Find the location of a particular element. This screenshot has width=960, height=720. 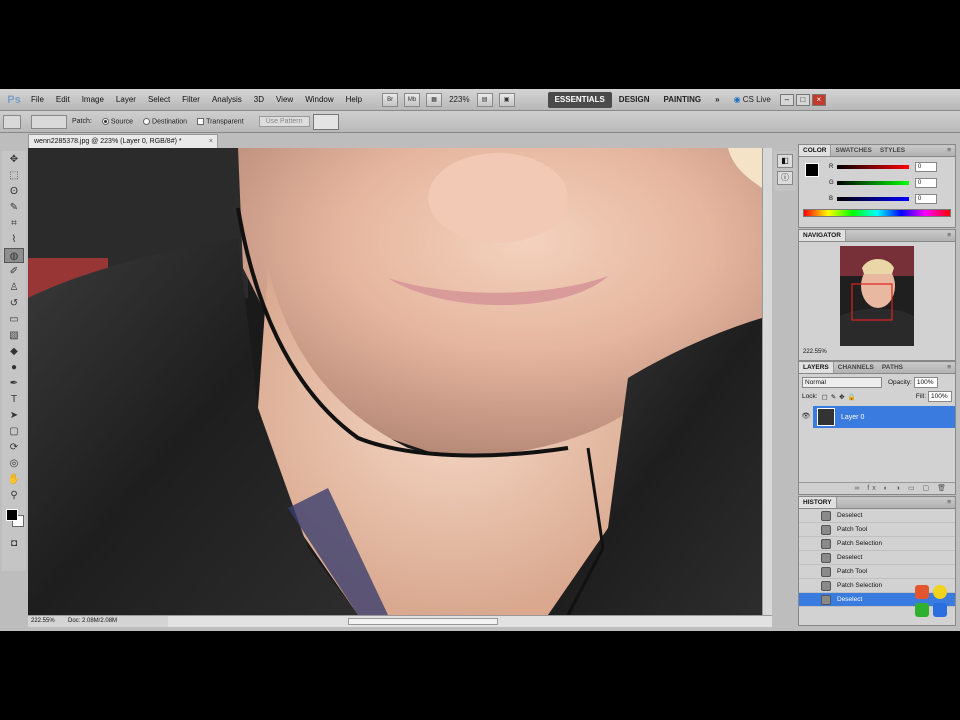

tab-history: HISTORY is located at coordinates (818, 502).